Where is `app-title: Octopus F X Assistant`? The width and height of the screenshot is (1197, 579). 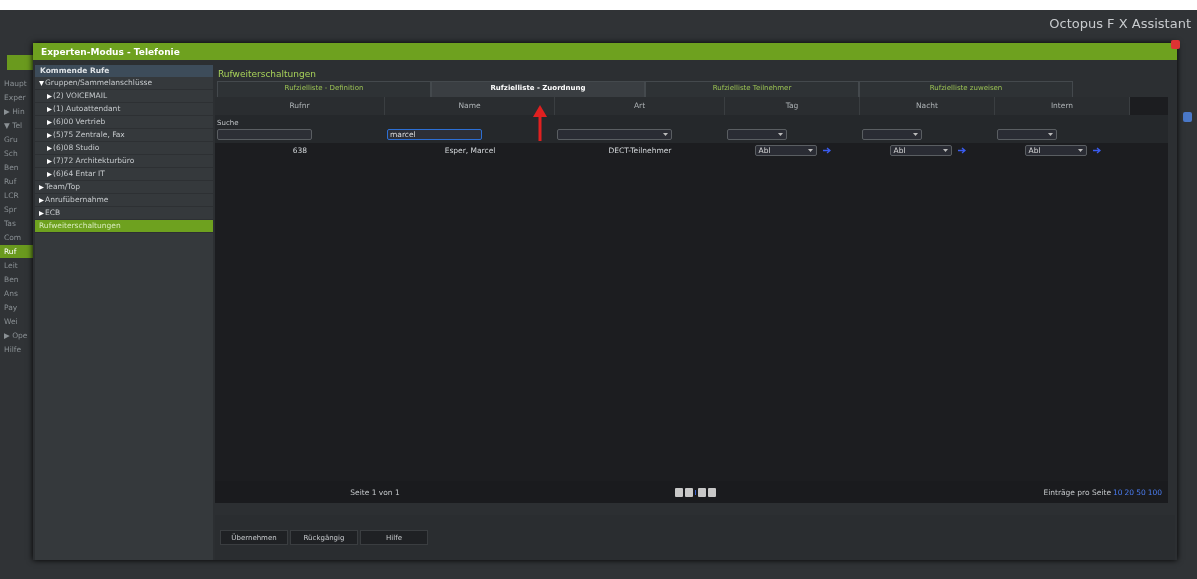 app-title: Octopus F X Assistant is located at coordinates (1120, 23).